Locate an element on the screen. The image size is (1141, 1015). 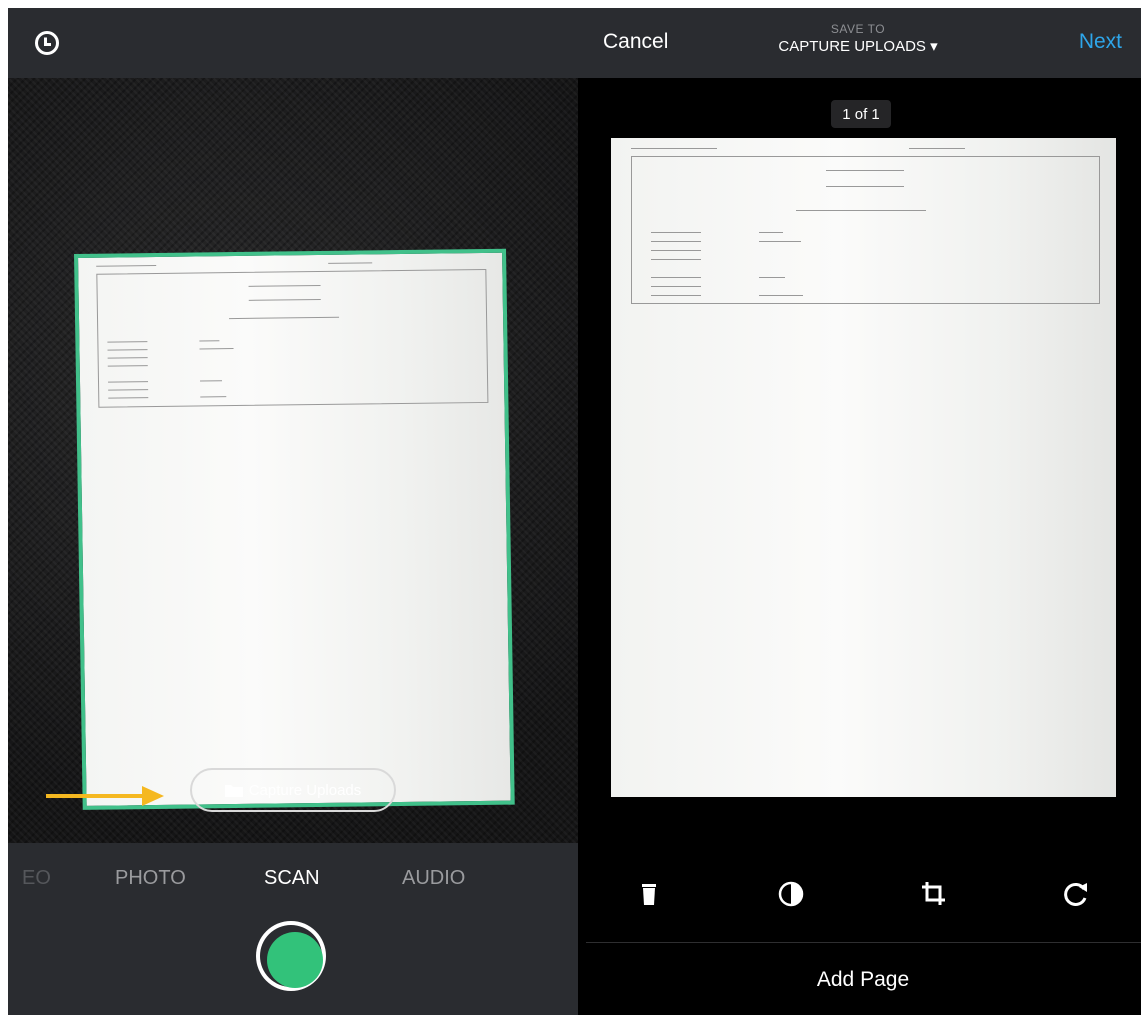
destination-pill-label: Capture Uploads is located at coordinates (305, 790).